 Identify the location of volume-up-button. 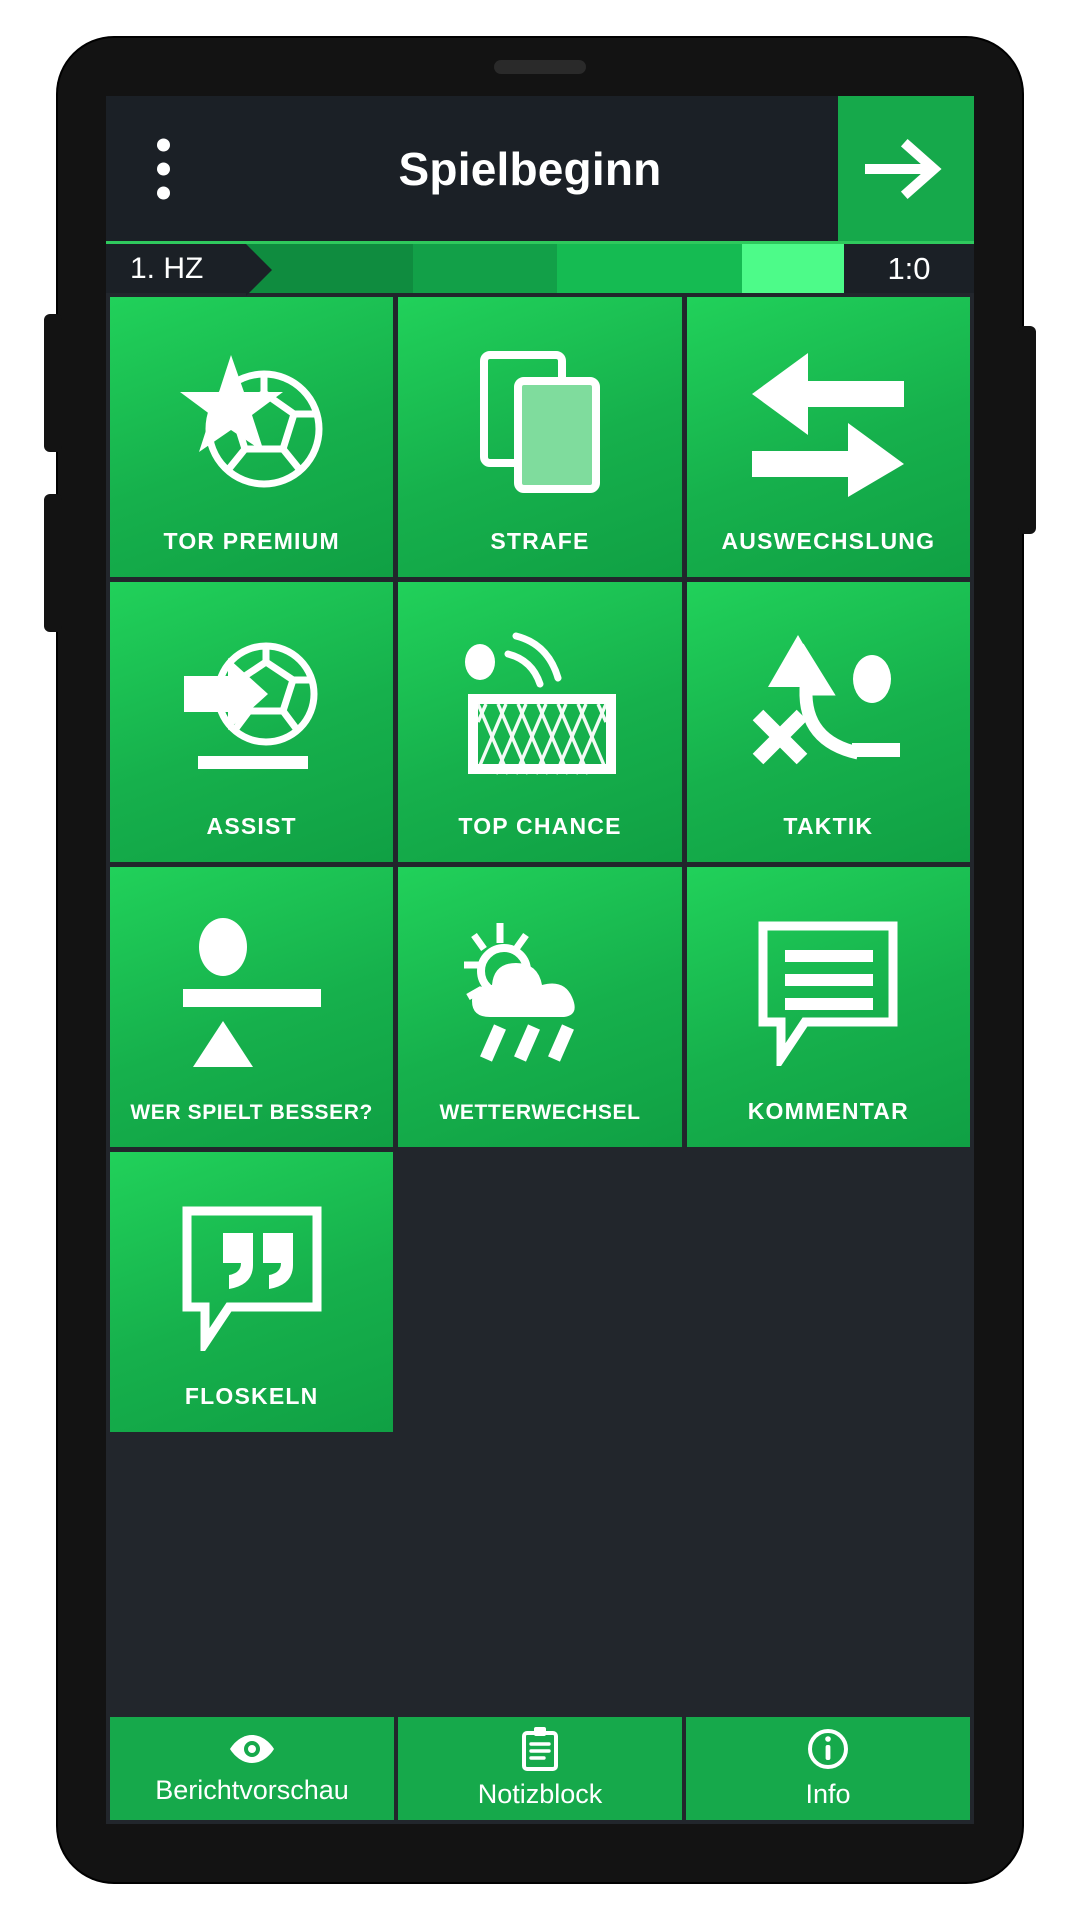
(53, 383).